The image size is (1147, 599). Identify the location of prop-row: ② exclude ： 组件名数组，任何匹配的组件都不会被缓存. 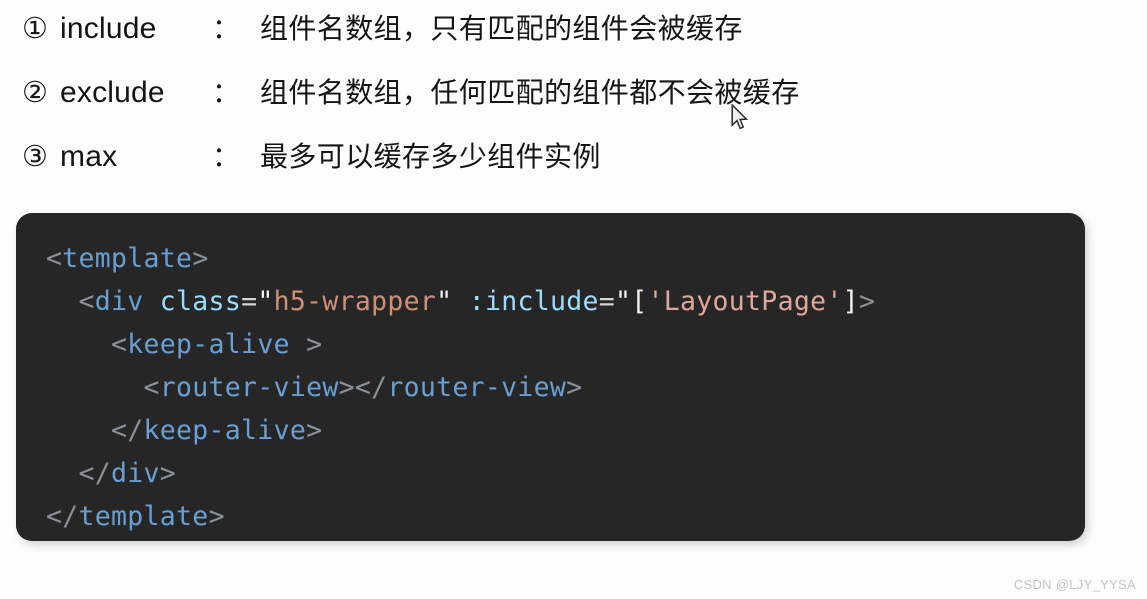
(573, 110).